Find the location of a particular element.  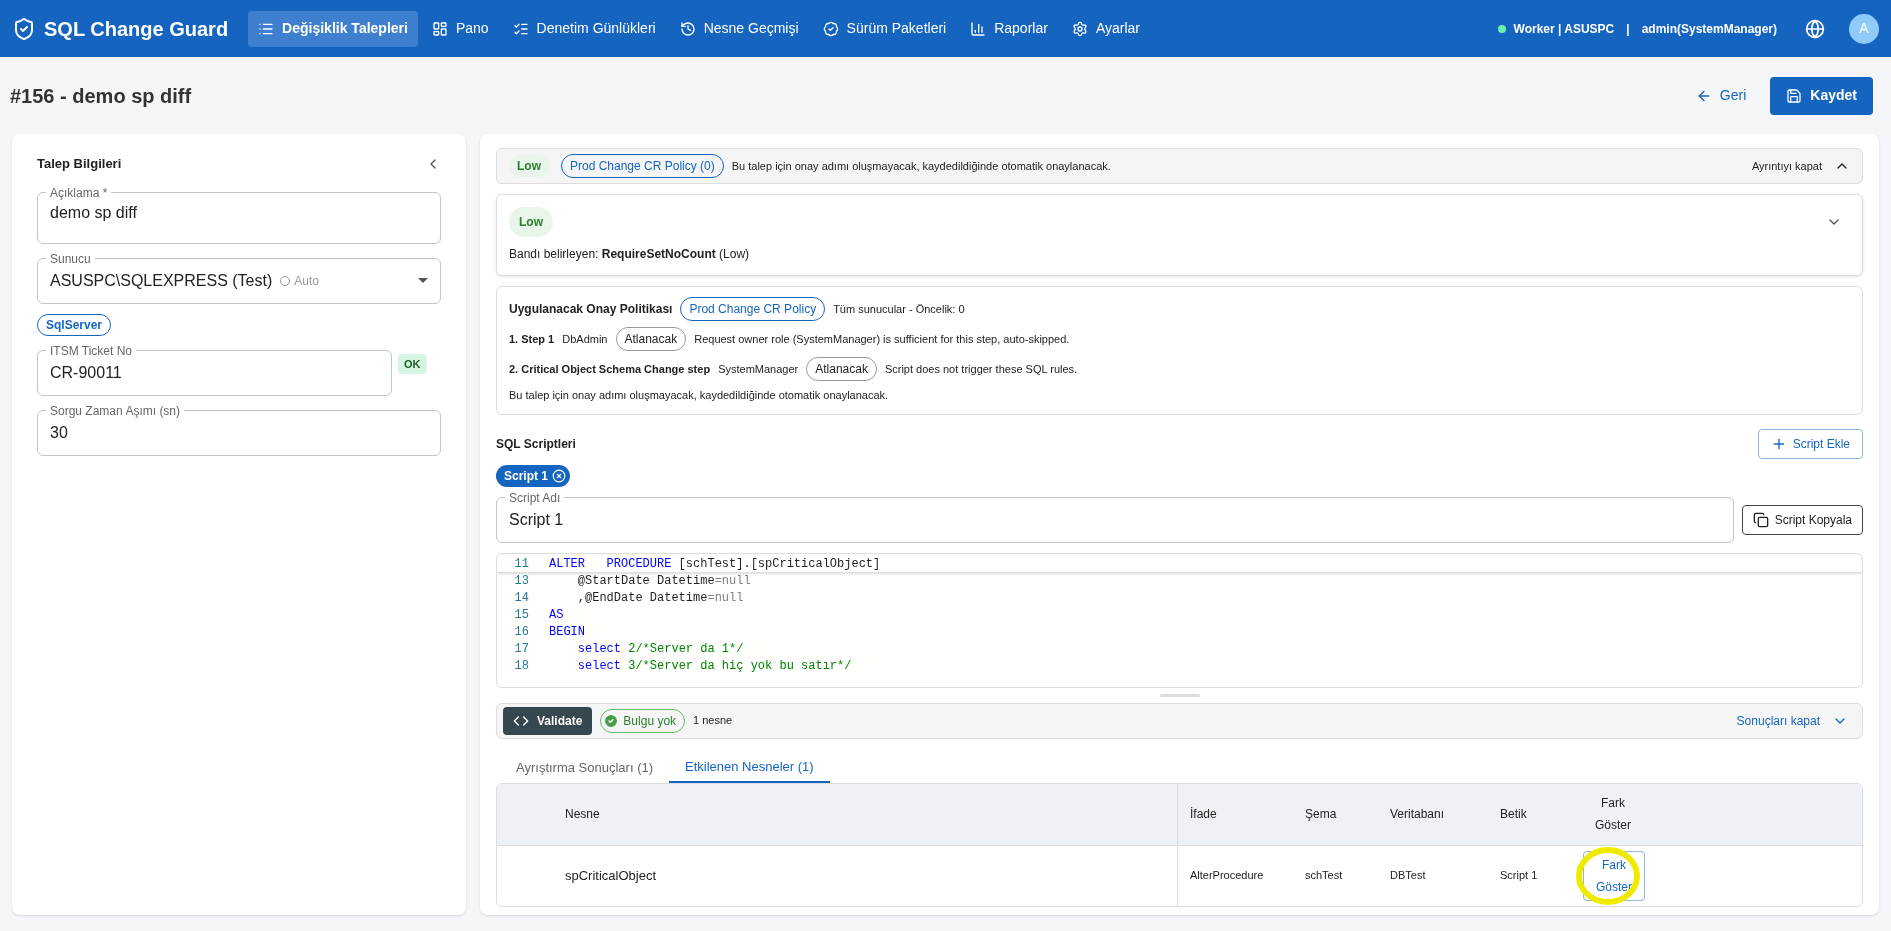

back-button: Geri is located at coordinates (1721, 95).